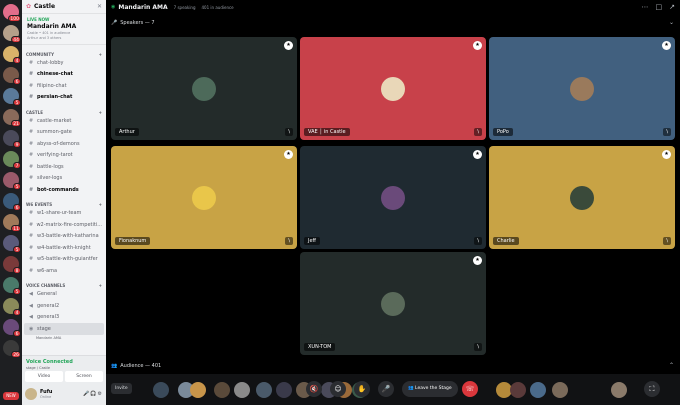 This screenshot has height=405, width=680. I want to click on channel-item: # bot-commands, so click(64, 190).